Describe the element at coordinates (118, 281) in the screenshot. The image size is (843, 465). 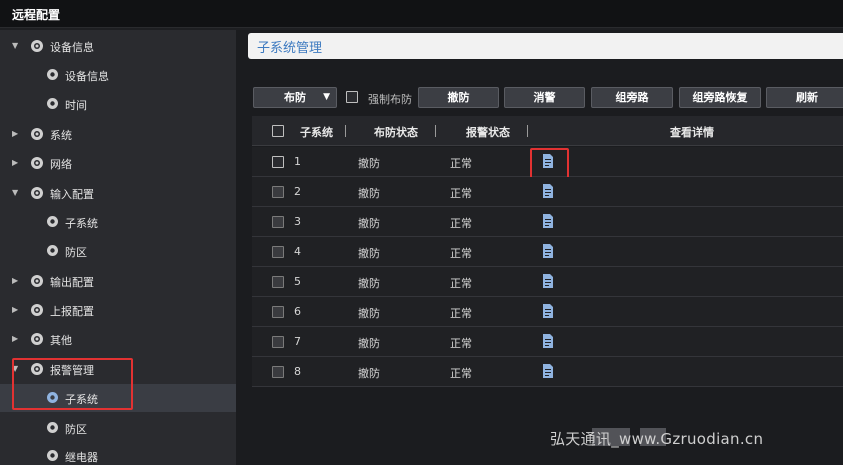
I see `tree-item-output-config: ▶ 输出配置` at that location.